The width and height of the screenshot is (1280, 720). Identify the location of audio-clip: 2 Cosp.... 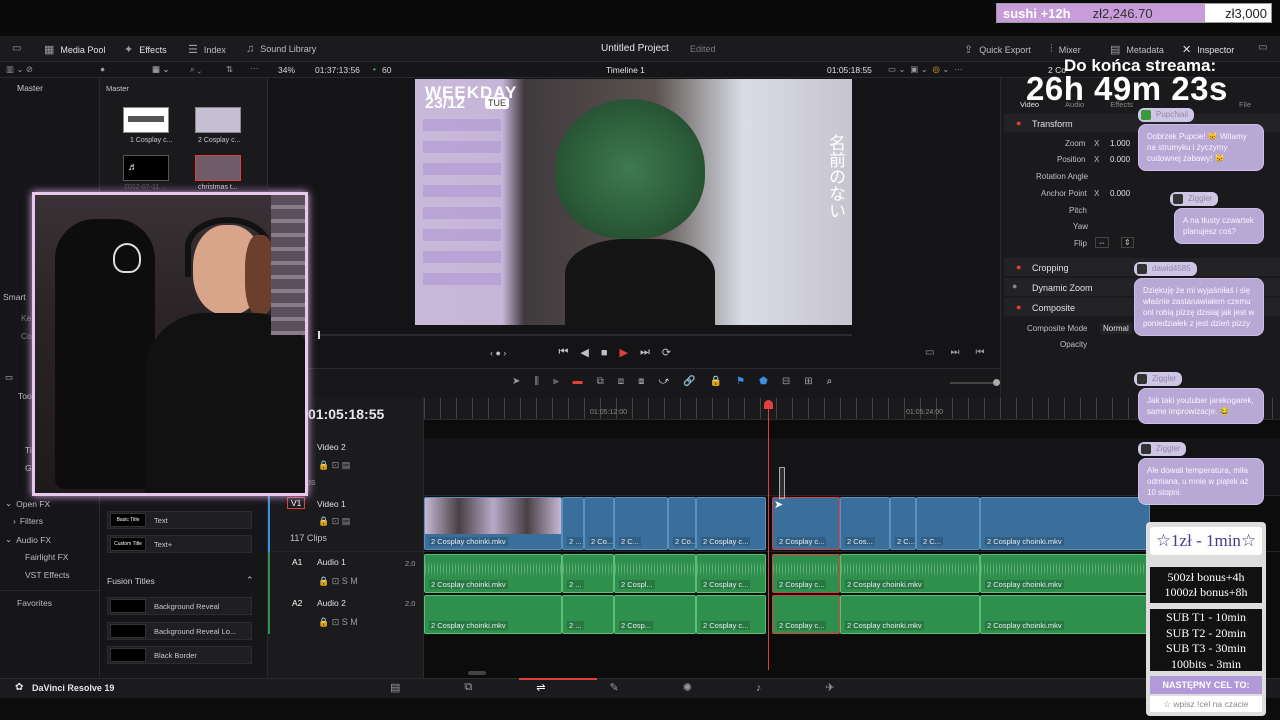
(655, 614).